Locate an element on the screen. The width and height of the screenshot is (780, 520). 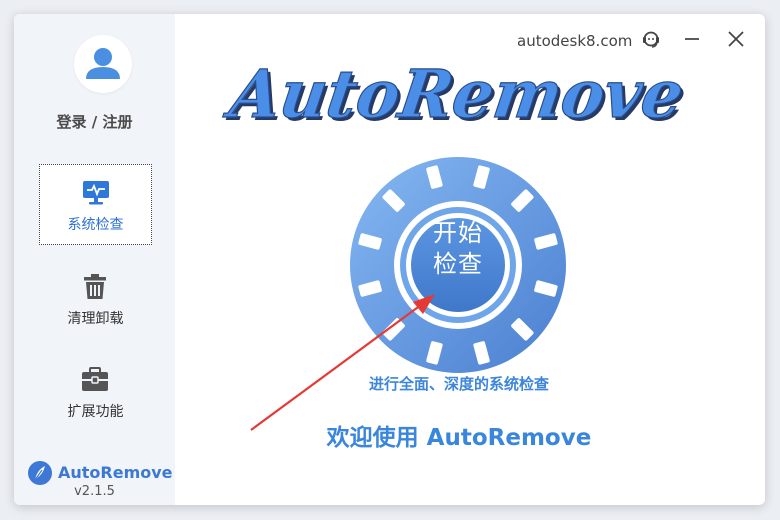
start-label-line1: 开始 is located at coordinates (458, 233).